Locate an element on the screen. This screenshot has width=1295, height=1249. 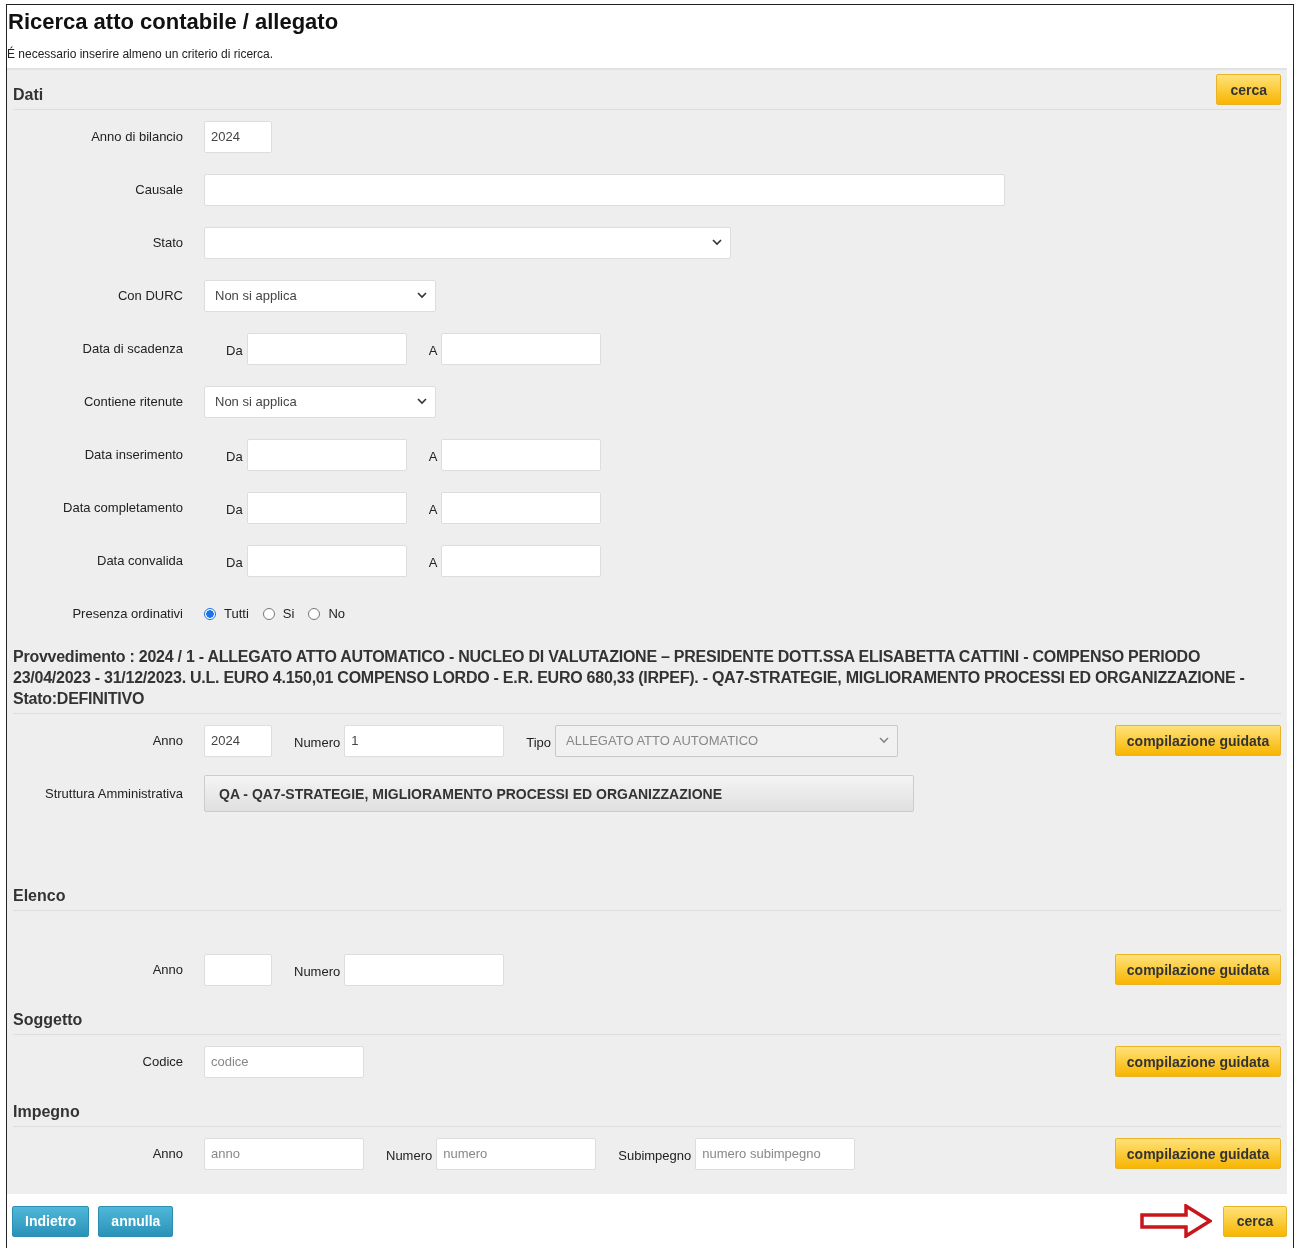
field-label: Data convalida is located at coordinates (139, 560).